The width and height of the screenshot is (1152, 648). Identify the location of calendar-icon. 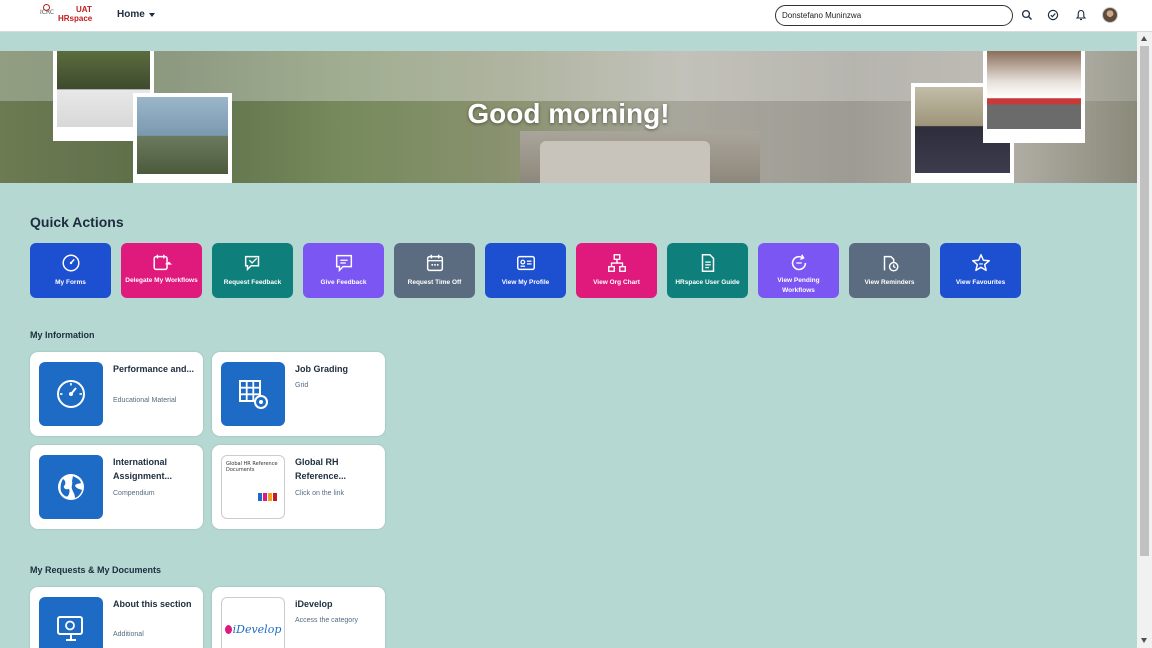
(434, 263).